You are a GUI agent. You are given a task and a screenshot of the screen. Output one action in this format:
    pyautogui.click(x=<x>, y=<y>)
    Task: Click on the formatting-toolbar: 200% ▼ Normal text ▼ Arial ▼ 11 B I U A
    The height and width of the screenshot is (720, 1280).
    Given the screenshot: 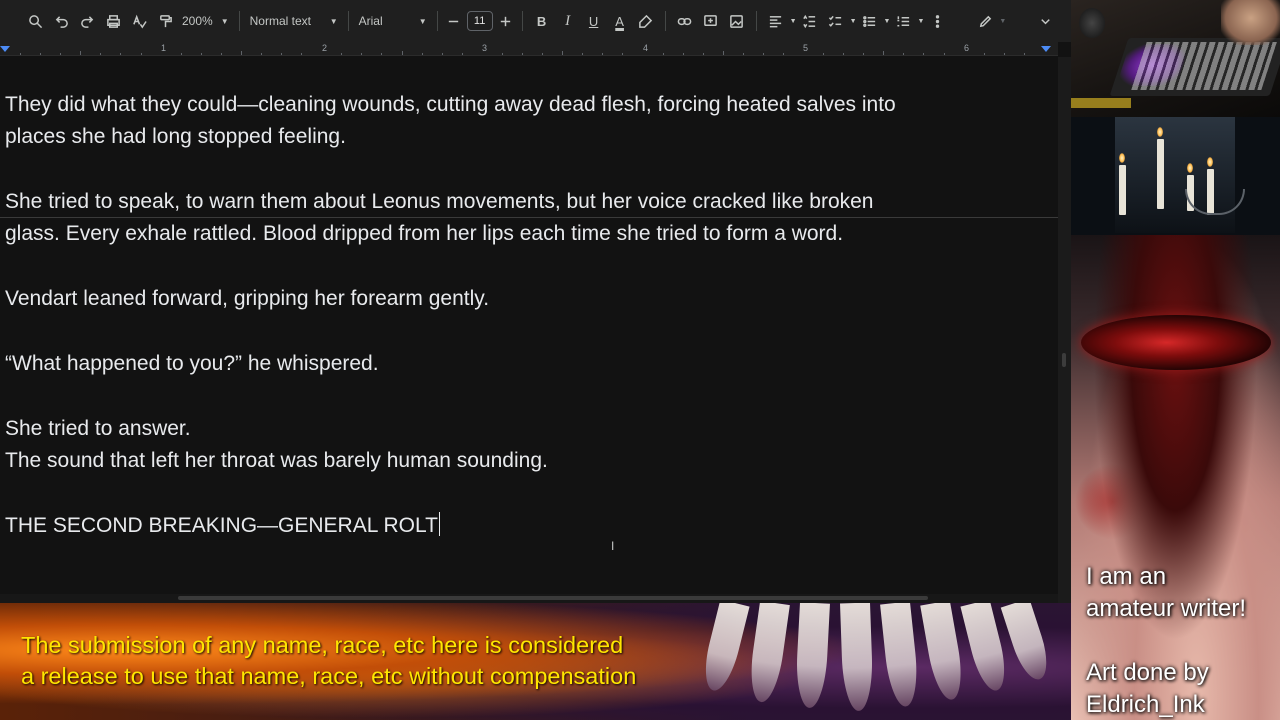 What is the action you would take?
    pyautogui.click(x=535, y=21)
    